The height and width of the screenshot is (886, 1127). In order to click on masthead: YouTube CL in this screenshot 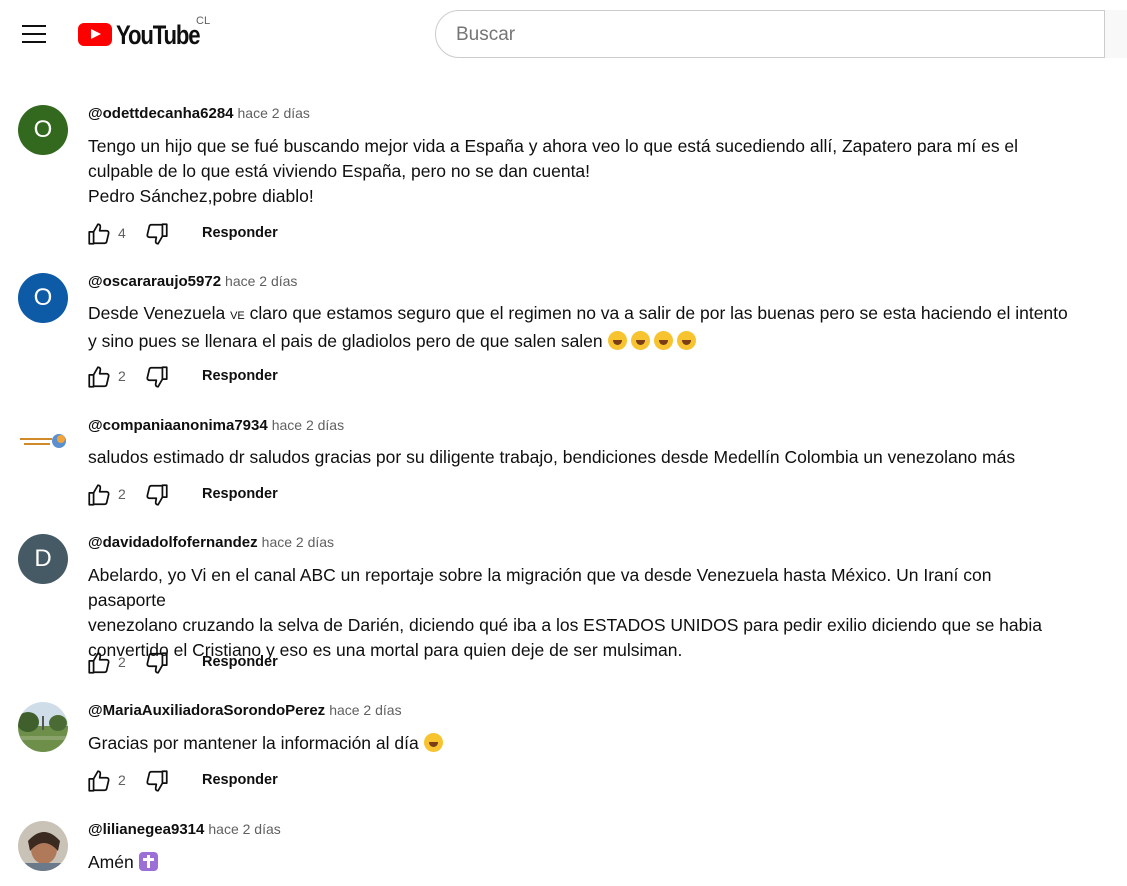, I will do `click(563, 34)`.